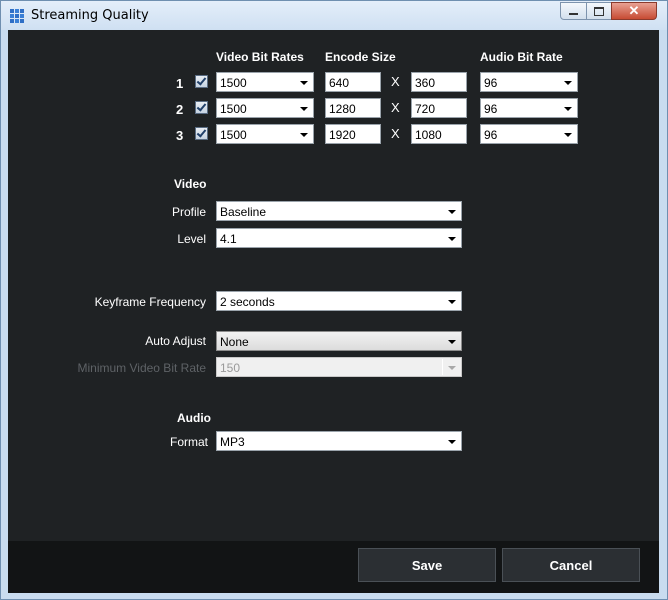  What do you see at coordinates (439, 108) in the screenshot?
I see `stream-2-height-input: 720` at bounding box center [439, 108].